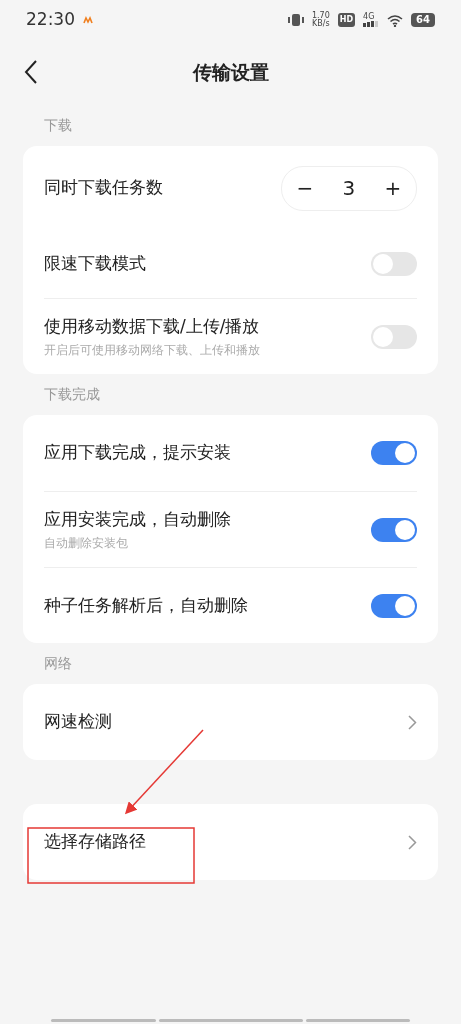 This screenshot has width=461, height=1024. What do you see at coordinates (95, 264) in the screenshot?
I see `setting-label: 限速下载模式` at bounding box center [95, 264].